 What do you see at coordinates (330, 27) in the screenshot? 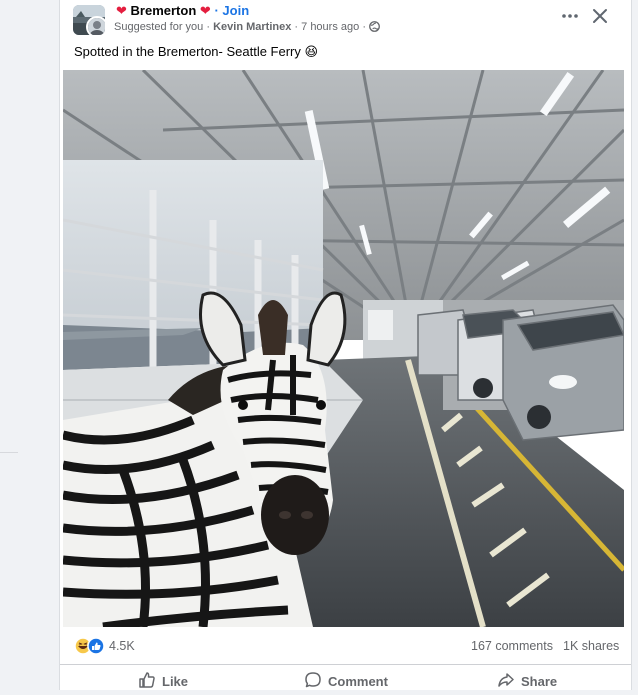
I see `post-time: 7 hours ago` at bounding box center [330, 27].